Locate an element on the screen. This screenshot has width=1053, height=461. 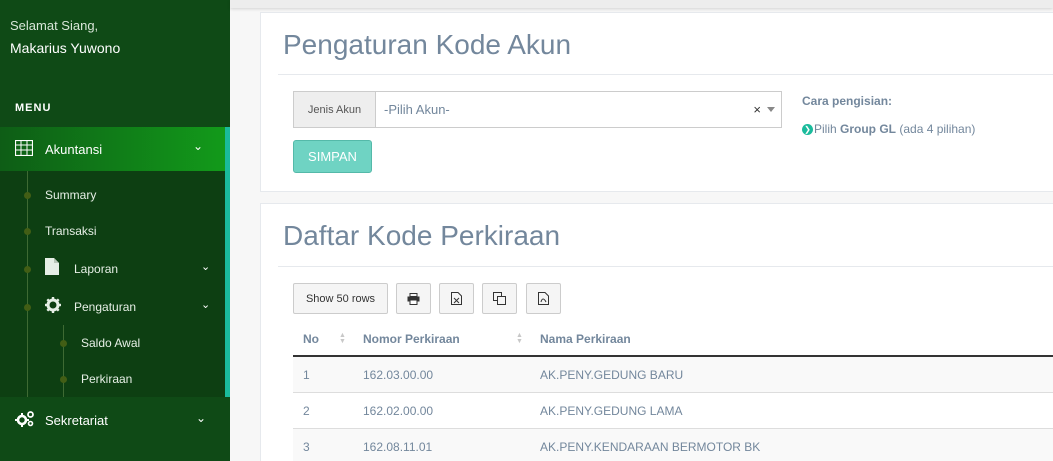
column-header-no: No is located at coordinates (311, 339).